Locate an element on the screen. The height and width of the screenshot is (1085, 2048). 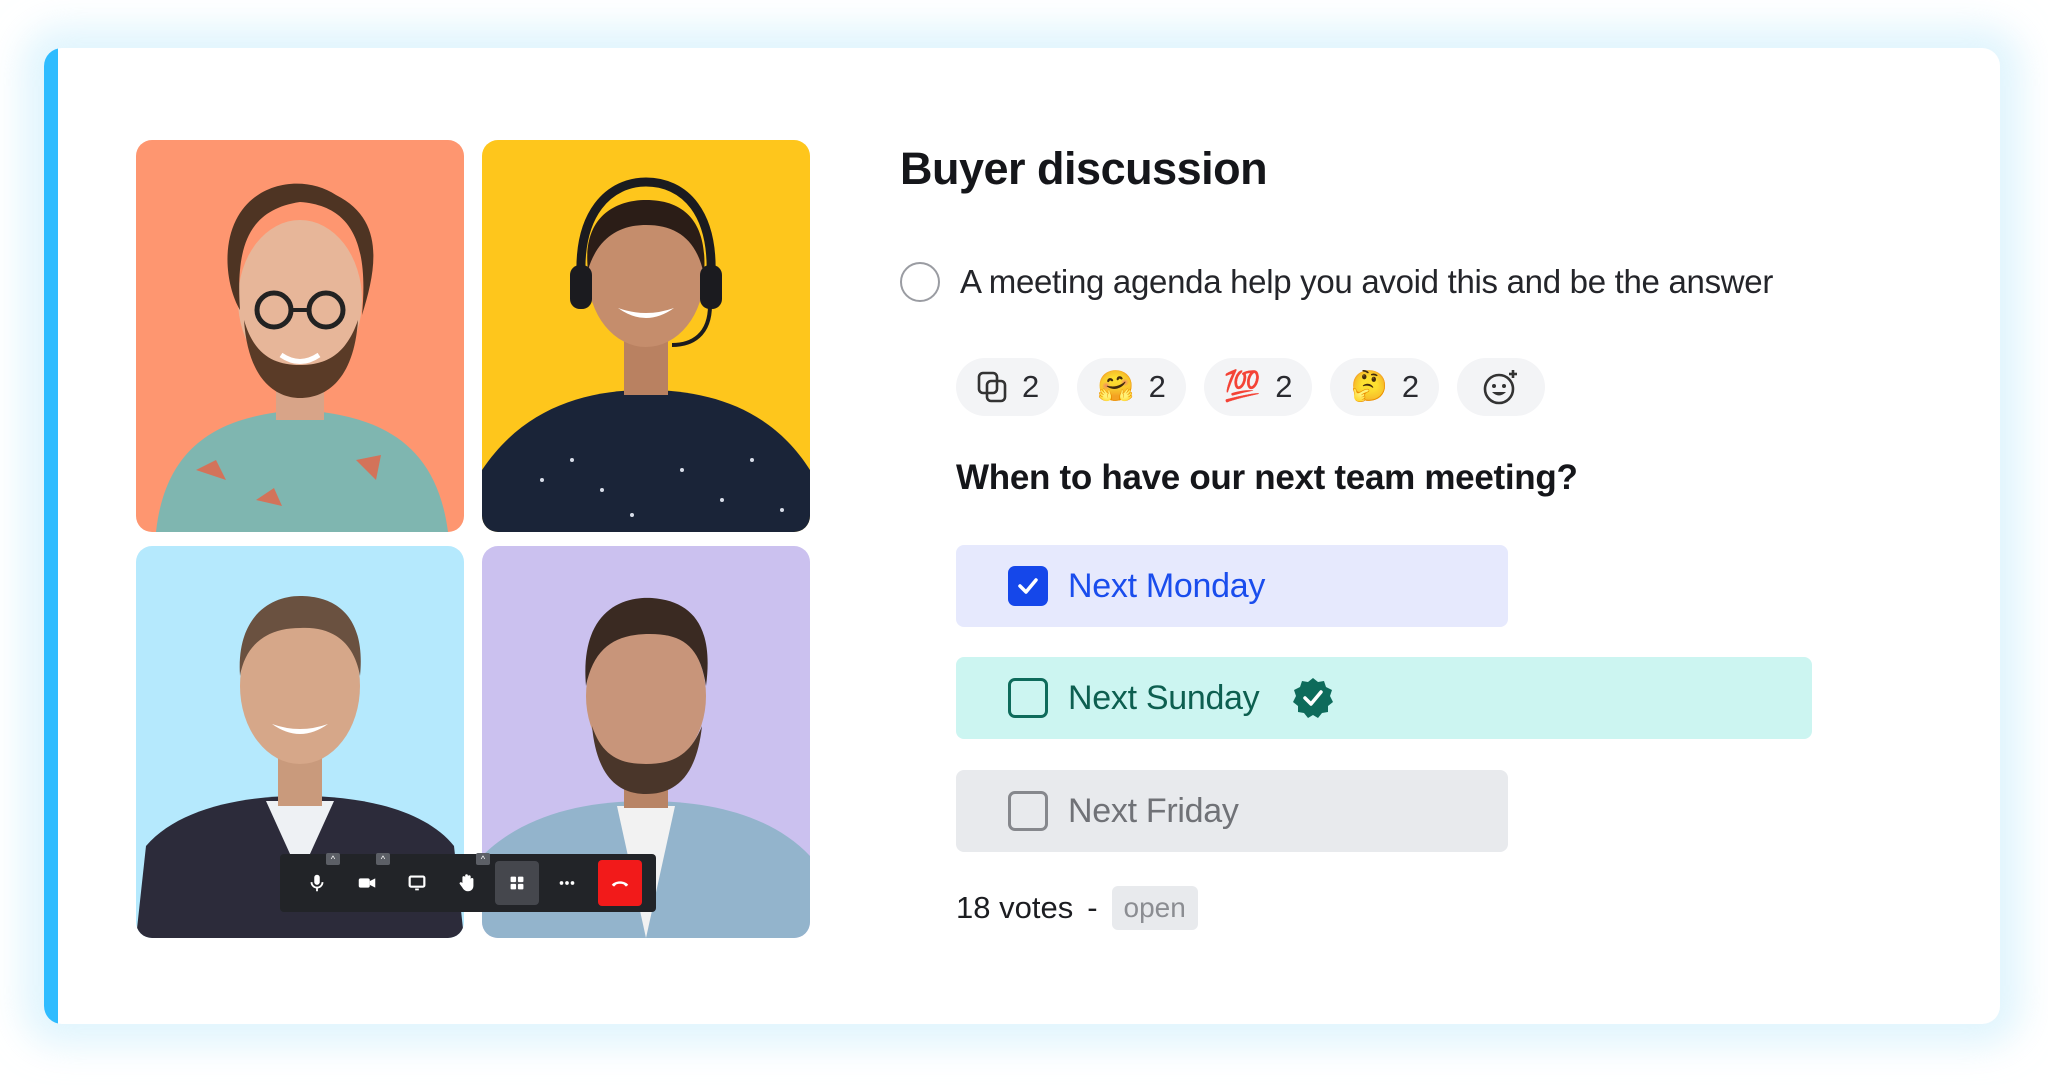
thinking-face-icon: 🤔 is located at coordinates (1369, 386).